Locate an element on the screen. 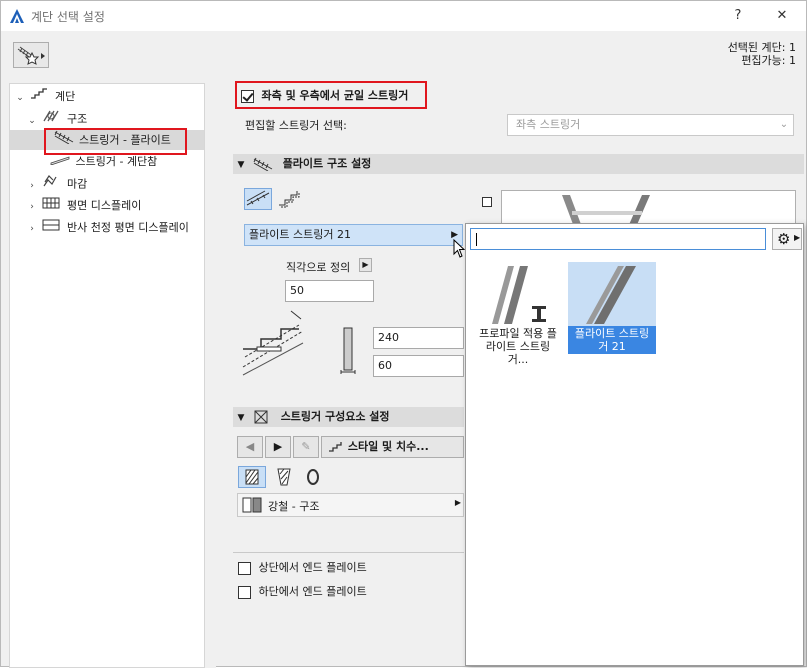 The height and width of the screenshot is (668, 807). component-settings-title: 스트링거 구성요소 설정 is located at coordinates (335, 416).